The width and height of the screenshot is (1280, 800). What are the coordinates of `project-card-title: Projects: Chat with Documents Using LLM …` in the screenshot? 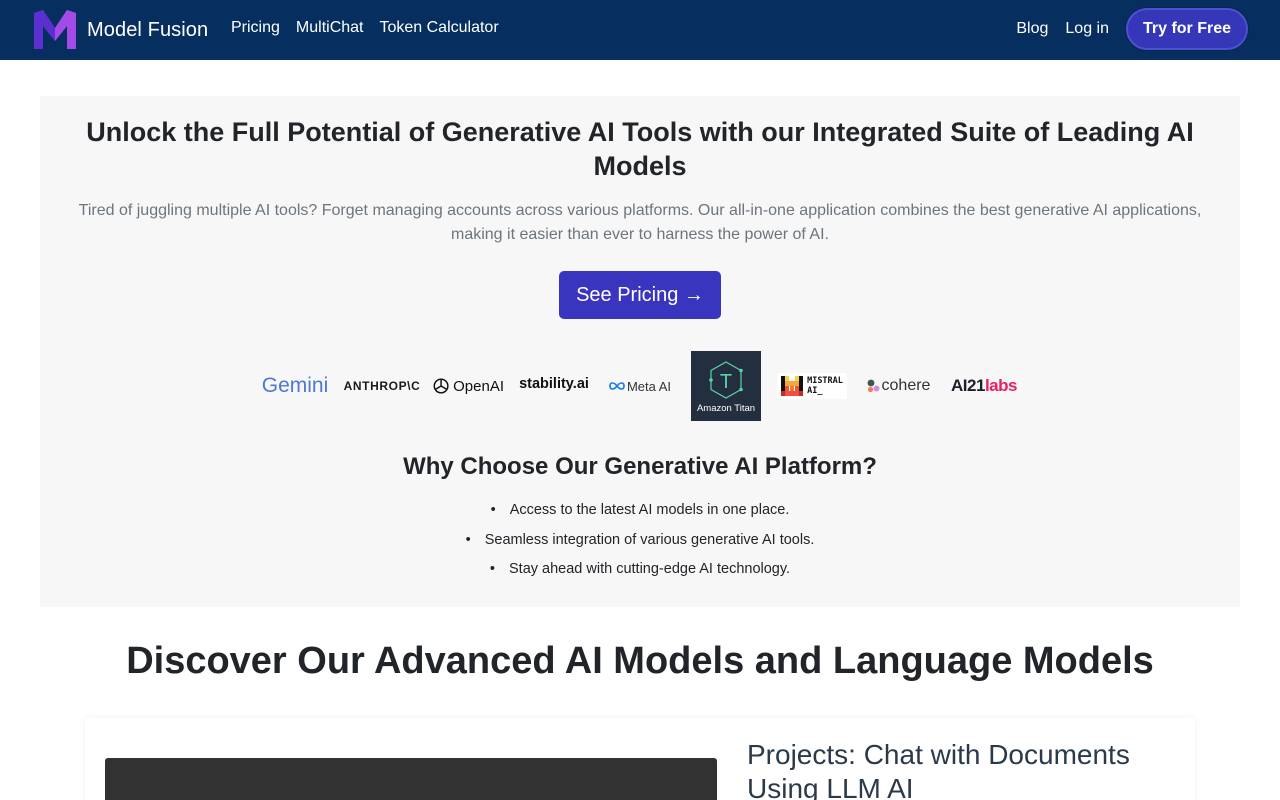 It's located at (962, 769).